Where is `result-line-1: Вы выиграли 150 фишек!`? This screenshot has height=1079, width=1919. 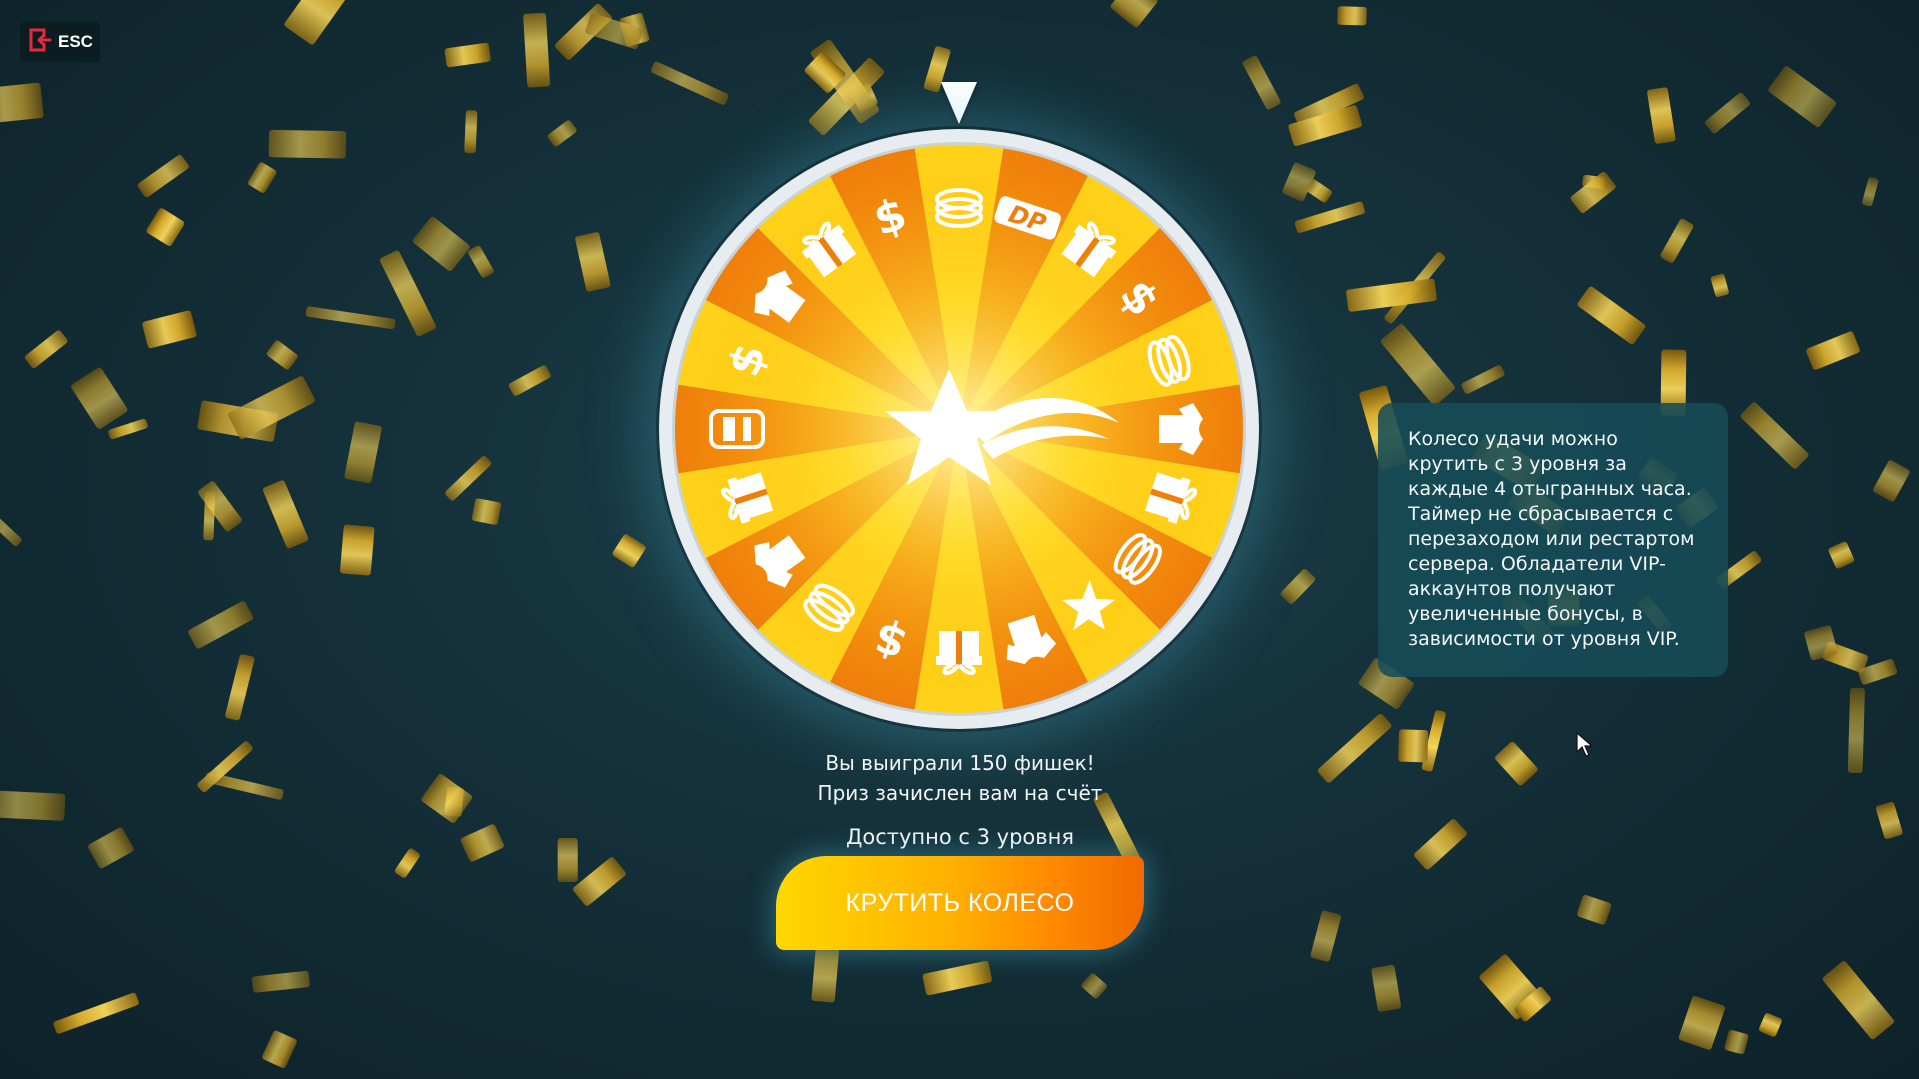 result-line-1: Вы выиграли 150 фишек! is located at coordinates (960, 763).